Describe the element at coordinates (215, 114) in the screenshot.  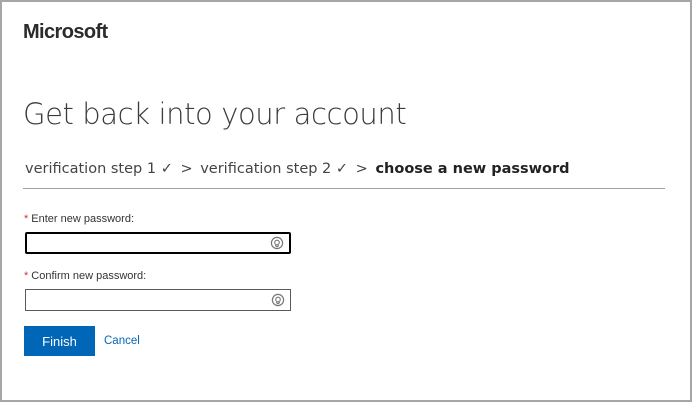
I see `page-title: Get back into your account` at that location.